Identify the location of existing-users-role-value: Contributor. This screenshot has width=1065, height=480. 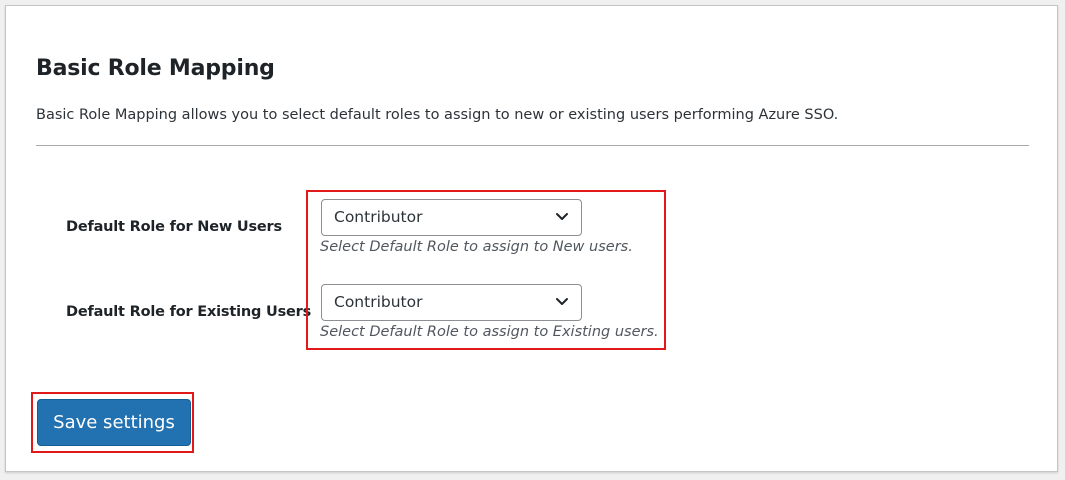
(378, 302).